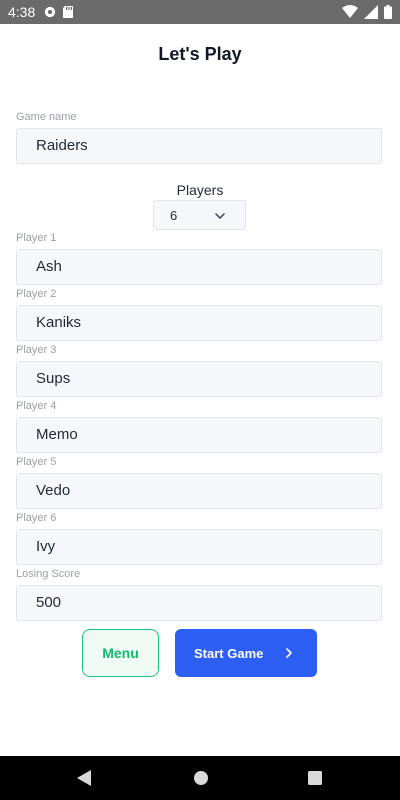 This screenshot has width=400, height=800. Describe the element at coordinates (174, 215) in the screenshot. I see `players-count-value: 6` at that location.